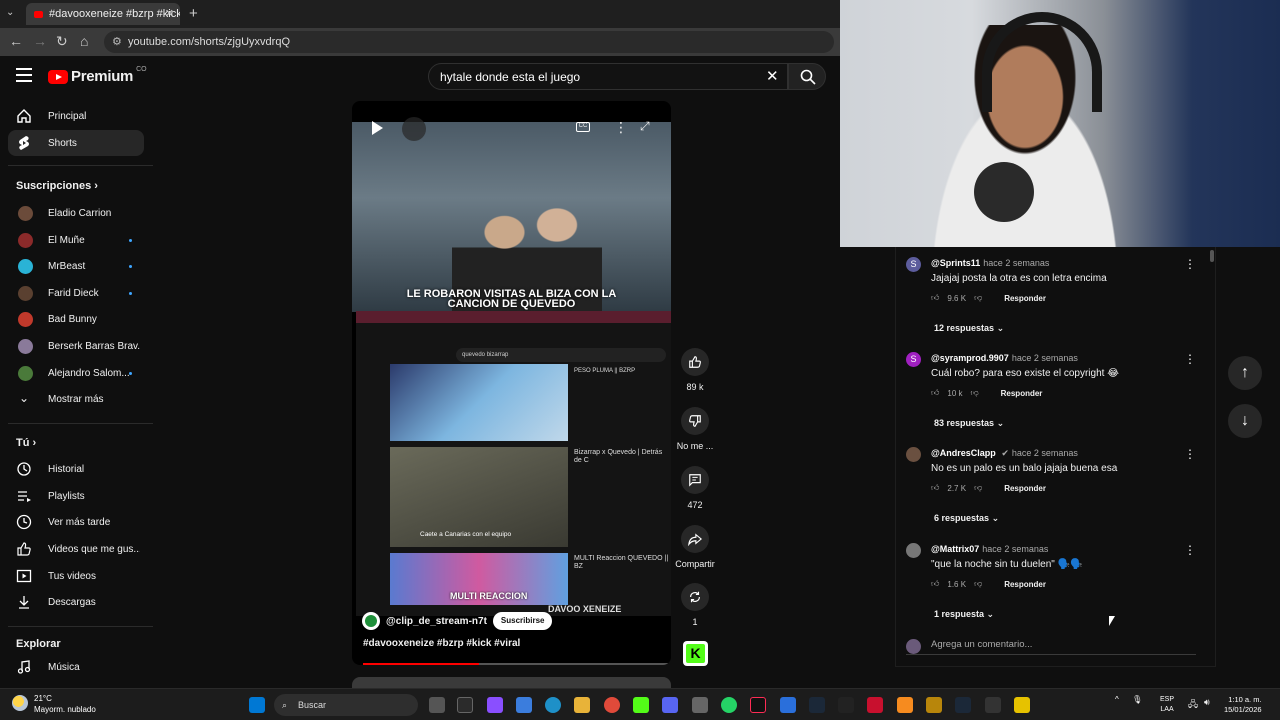 Image resolution: width=1280 pixels, height=720 pixels. Describe the element at coordinates (1193, 705) in the screenshot. I see `network-icon: 🖧︎` at that location.